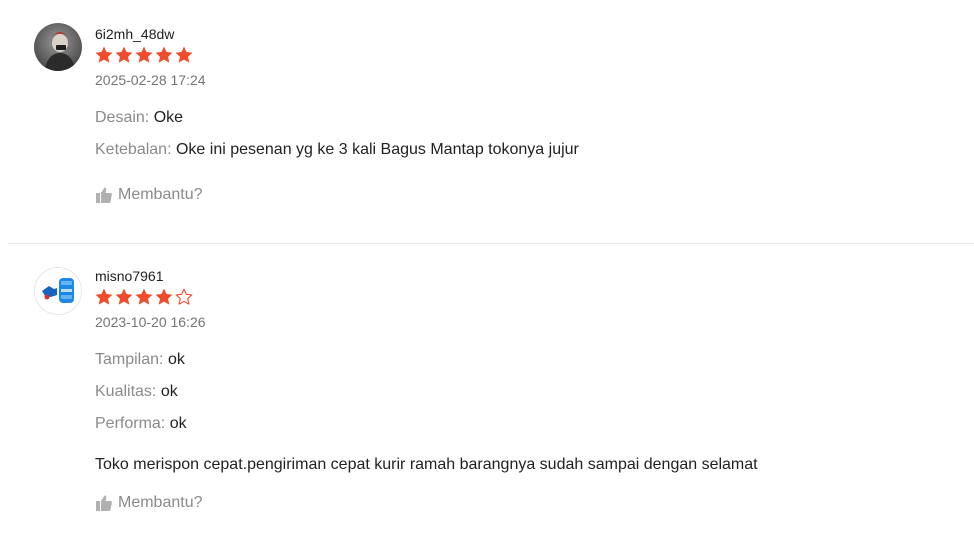 The image size is (974, 549). What do you see at coordinates (126, 391) in the screenshot?
I see `attribute-label: Kualitas:` at bounding box center [126, 391].